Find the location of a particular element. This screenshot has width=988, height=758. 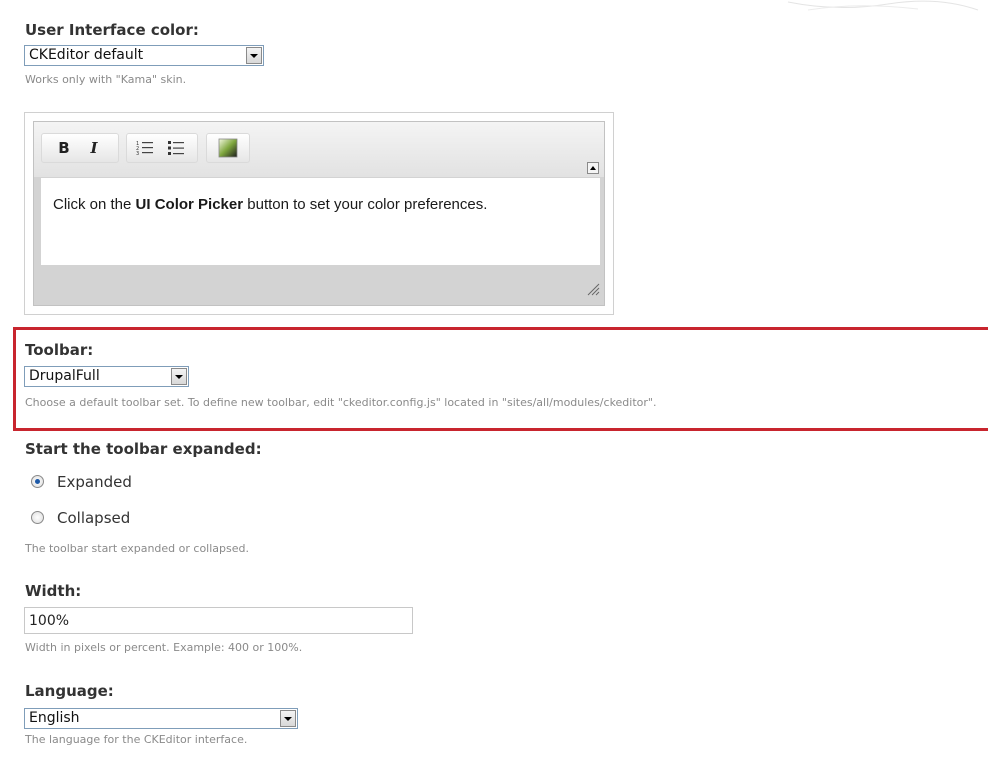

editor-text-before: Click on the is located at coordinates (94, 204).